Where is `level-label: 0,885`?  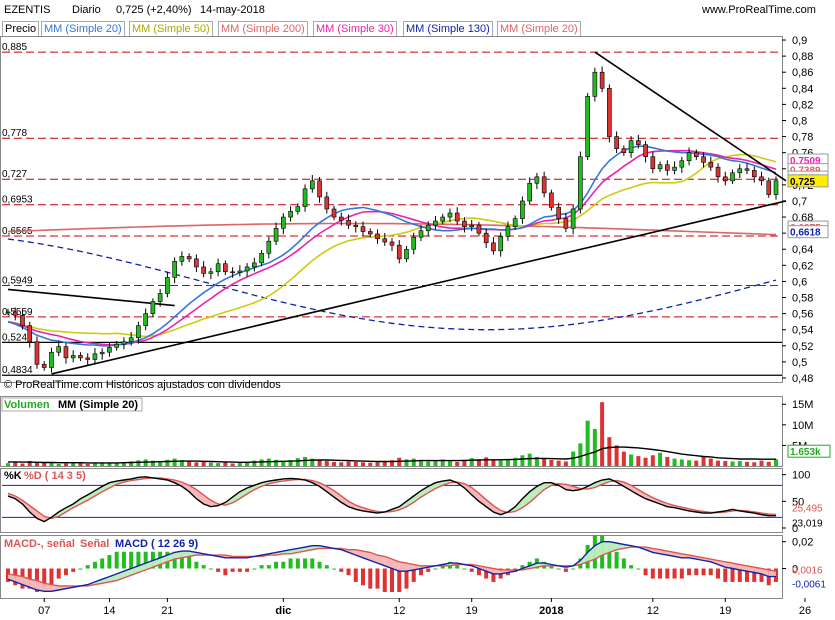 level-label: 0,885 is located at coordinates (14, 47).